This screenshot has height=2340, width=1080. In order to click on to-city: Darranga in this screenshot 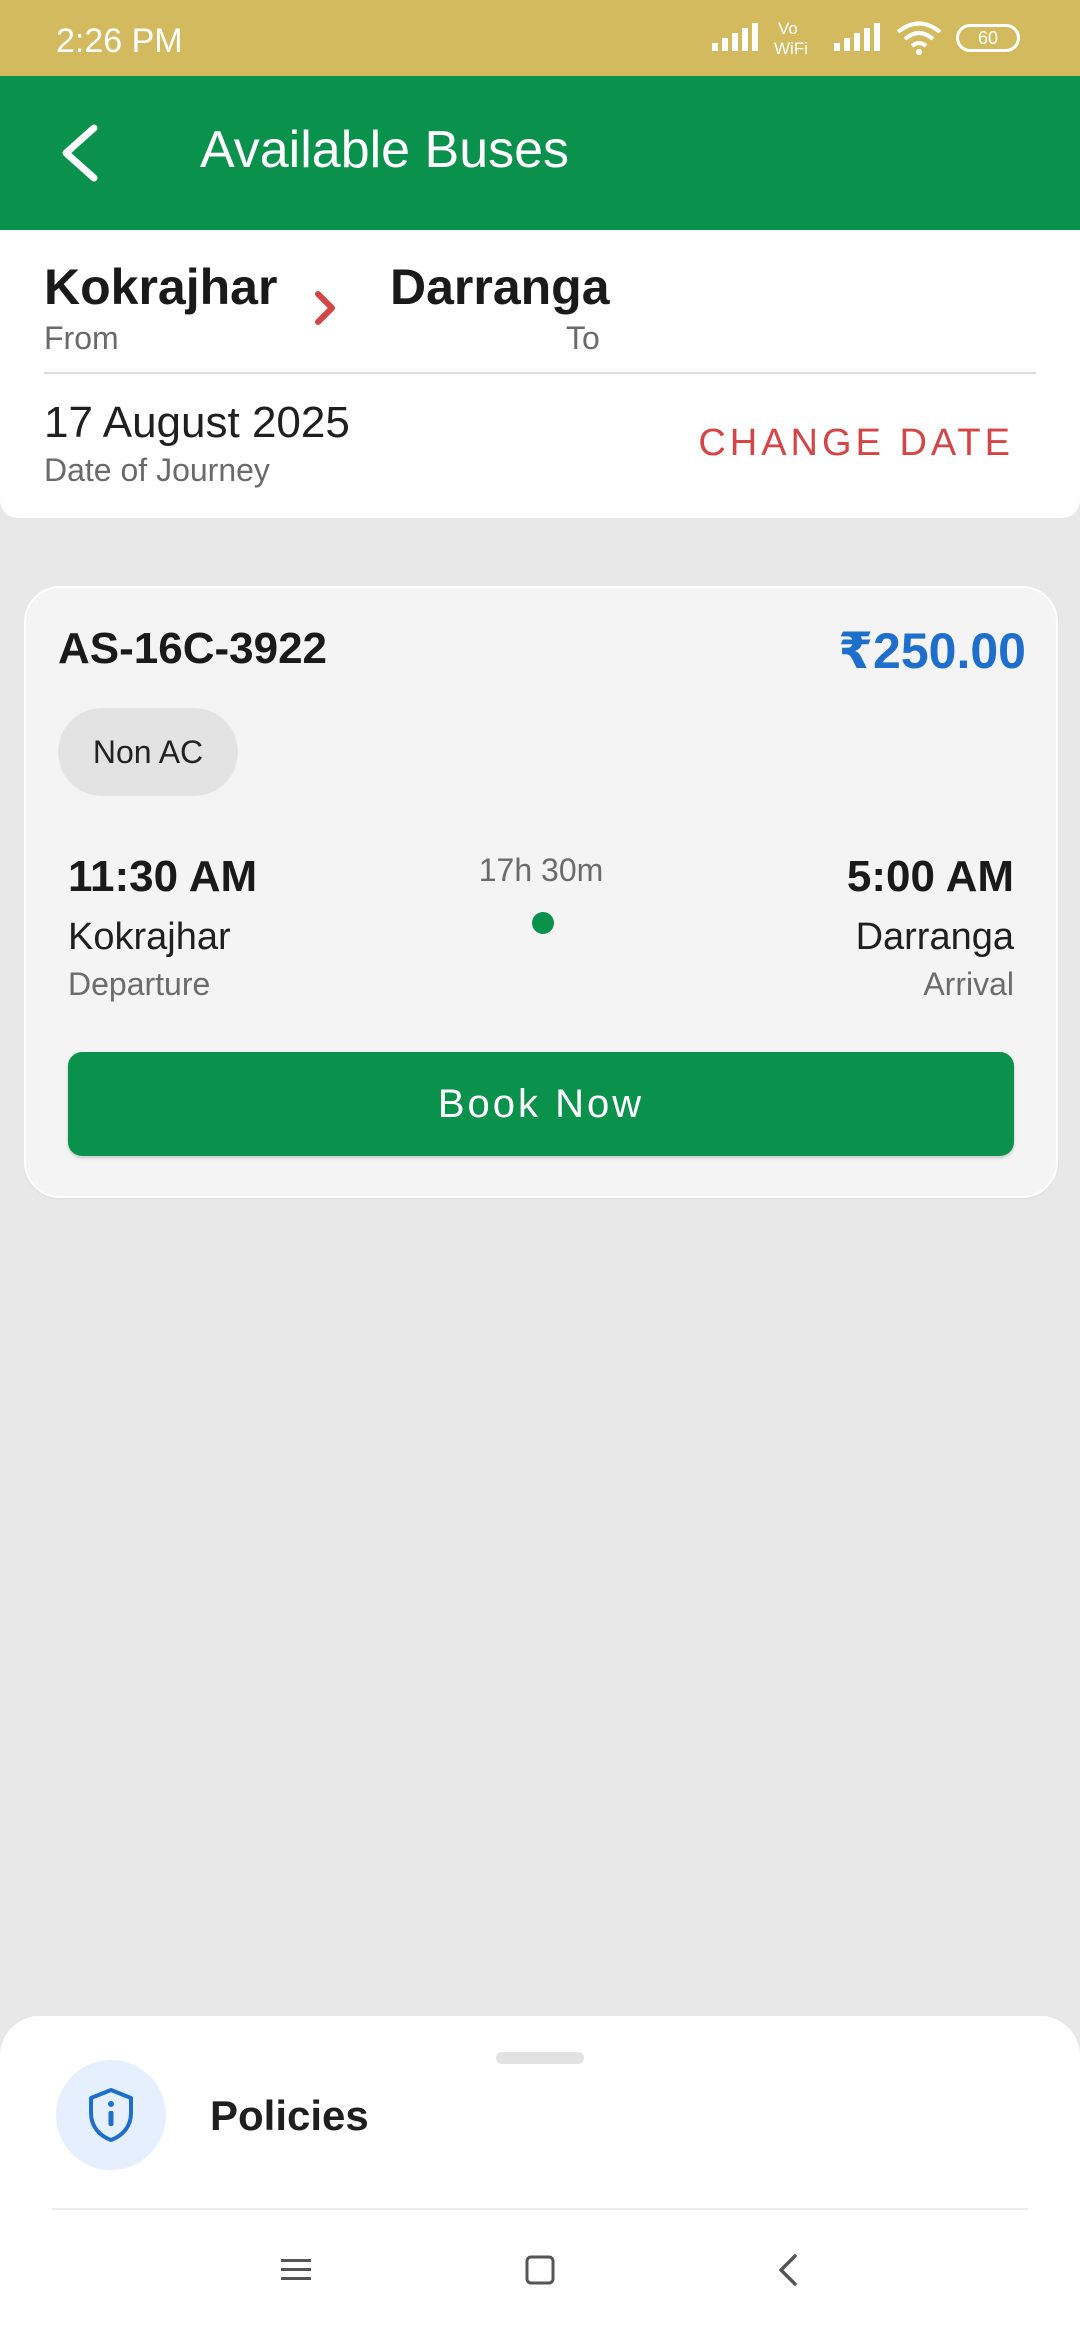, I will do `click(500, 287)`.